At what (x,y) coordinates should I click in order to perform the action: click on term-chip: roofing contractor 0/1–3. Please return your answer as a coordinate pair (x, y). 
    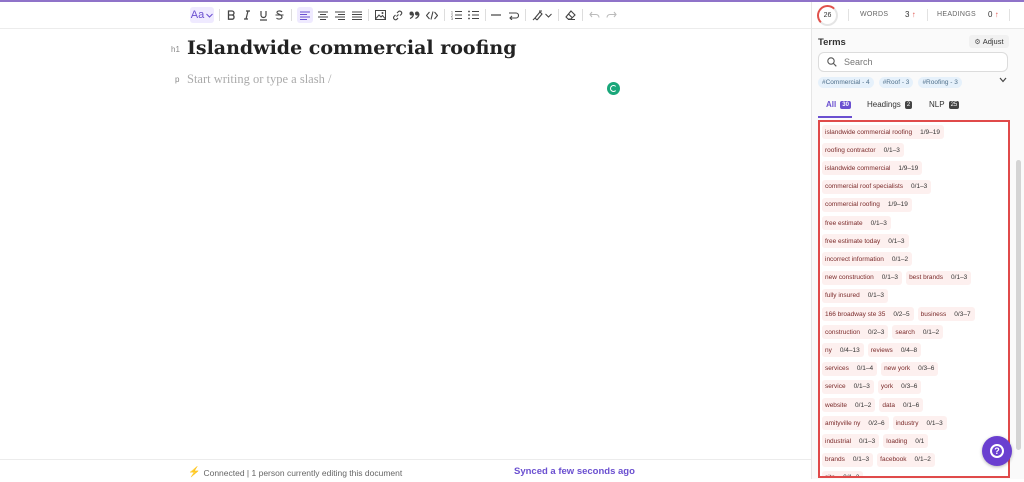
    Looking at the image, I should click on (863, 150).